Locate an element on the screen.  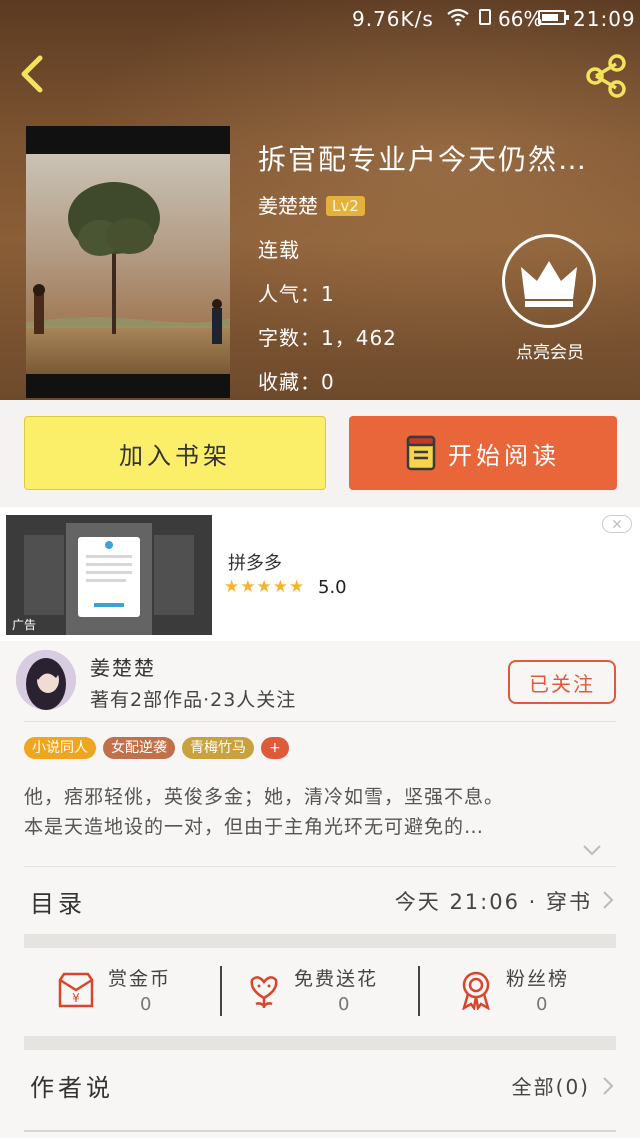
book-icon is located at coordinates (421, 453).